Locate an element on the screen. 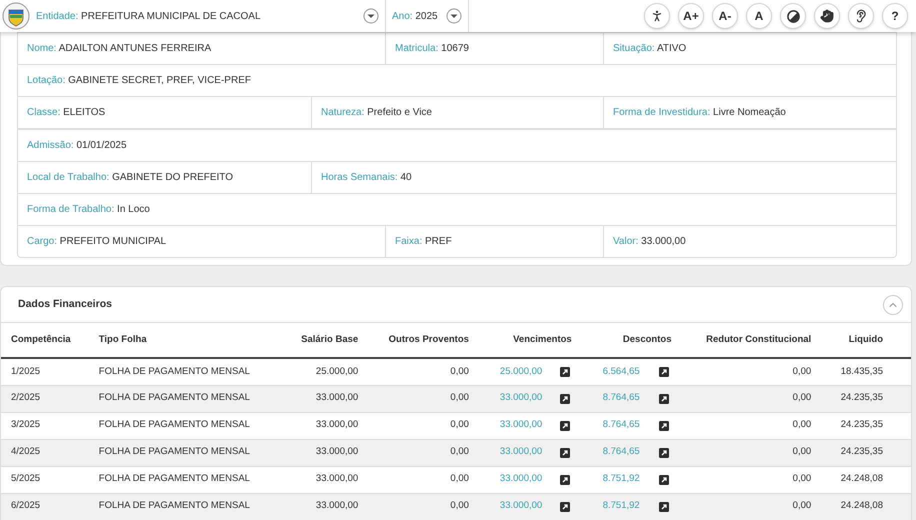 The height and width of the screenshot is (520, 916). column-header: Competência is located at coordinates (41, 339).